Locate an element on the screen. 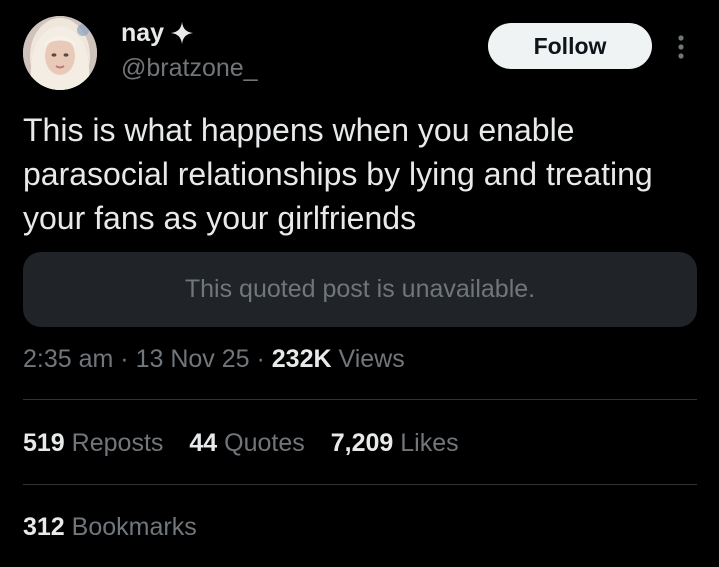  likes-count: 7,209 is located at coordinates (362, 443).